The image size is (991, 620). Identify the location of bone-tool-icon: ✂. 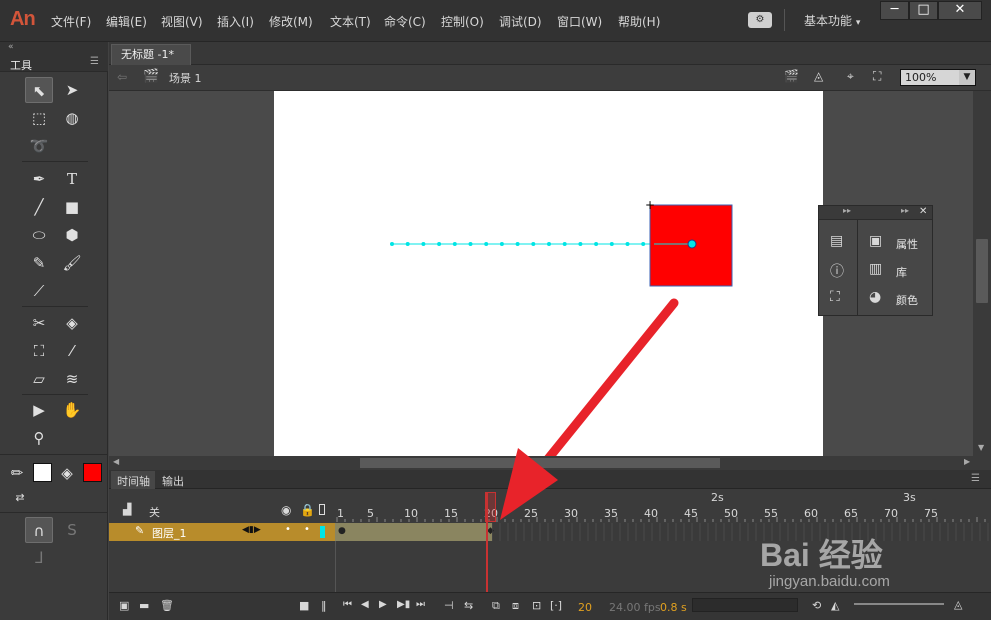
(39, 323).